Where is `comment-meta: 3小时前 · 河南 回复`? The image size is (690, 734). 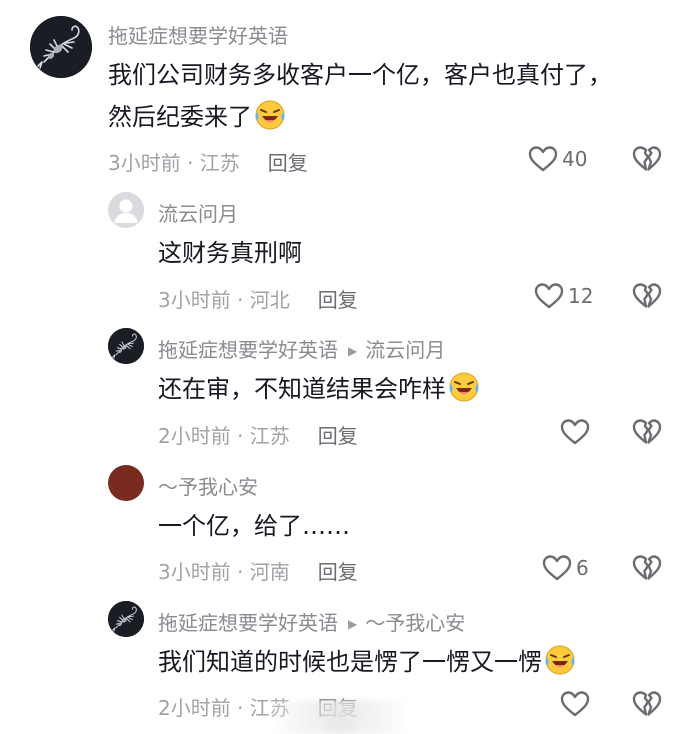
comment-meta: 3小时前 · 河南 回复 is located at coordinates (258, 570).